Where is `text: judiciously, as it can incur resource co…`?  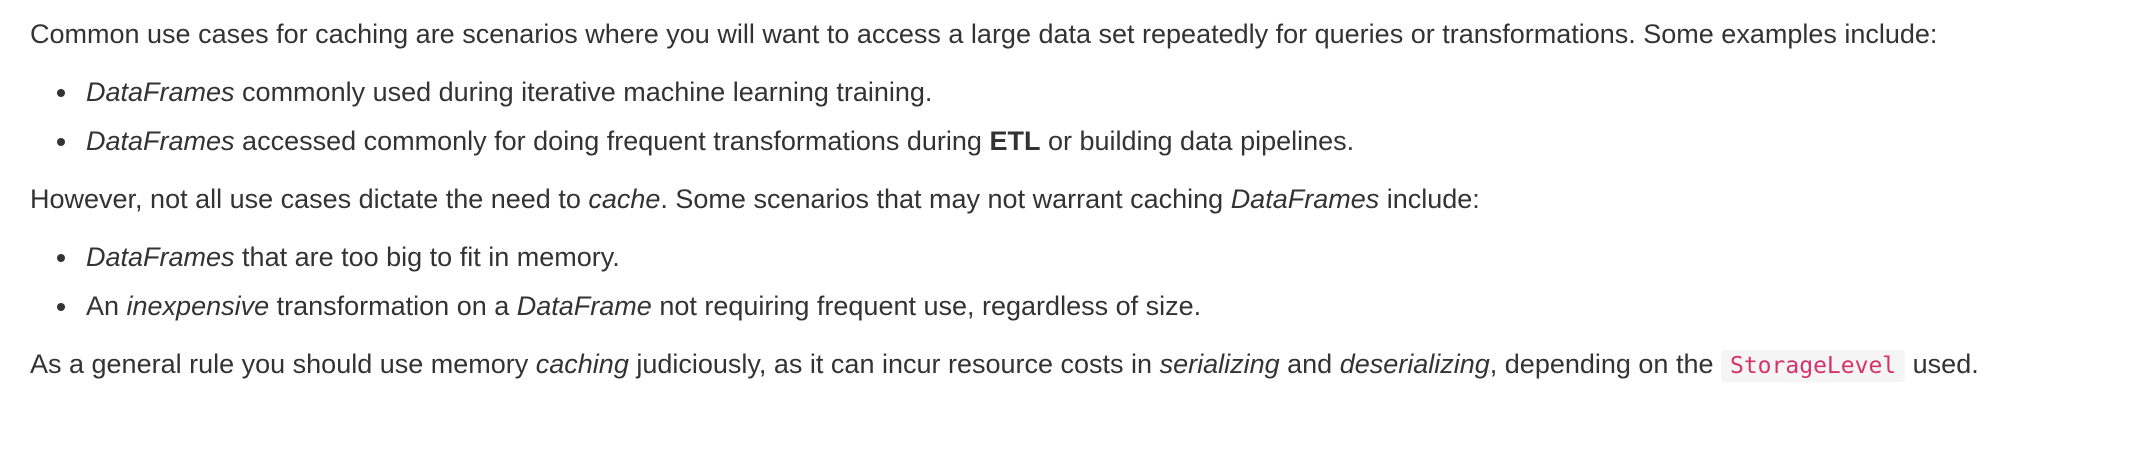
text: judiciously, as it can incur resource co… is located at coordinates (894, 364).